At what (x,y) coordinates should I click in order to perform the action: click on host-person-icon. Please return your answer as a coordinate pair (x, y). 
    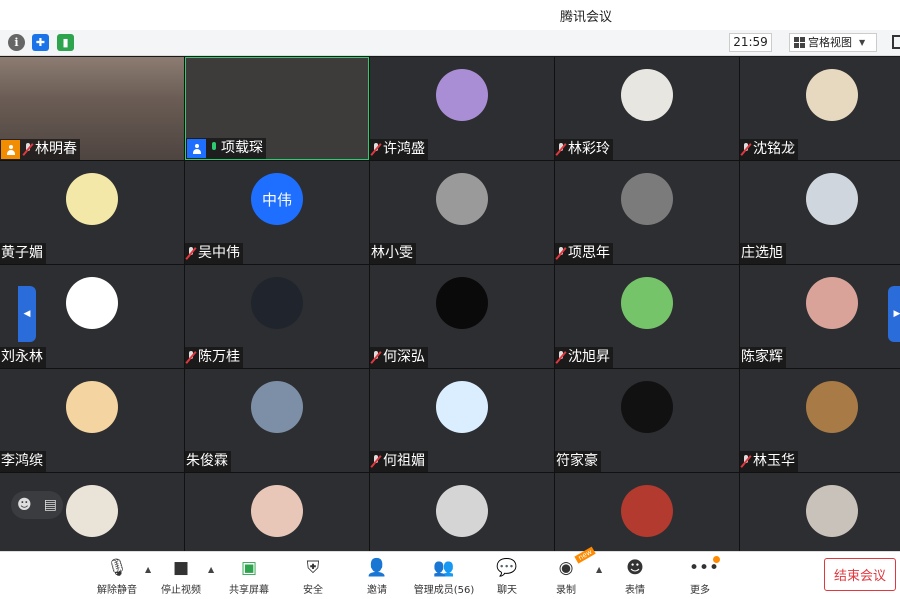
    Looking at the image, I should click on (10, 149).